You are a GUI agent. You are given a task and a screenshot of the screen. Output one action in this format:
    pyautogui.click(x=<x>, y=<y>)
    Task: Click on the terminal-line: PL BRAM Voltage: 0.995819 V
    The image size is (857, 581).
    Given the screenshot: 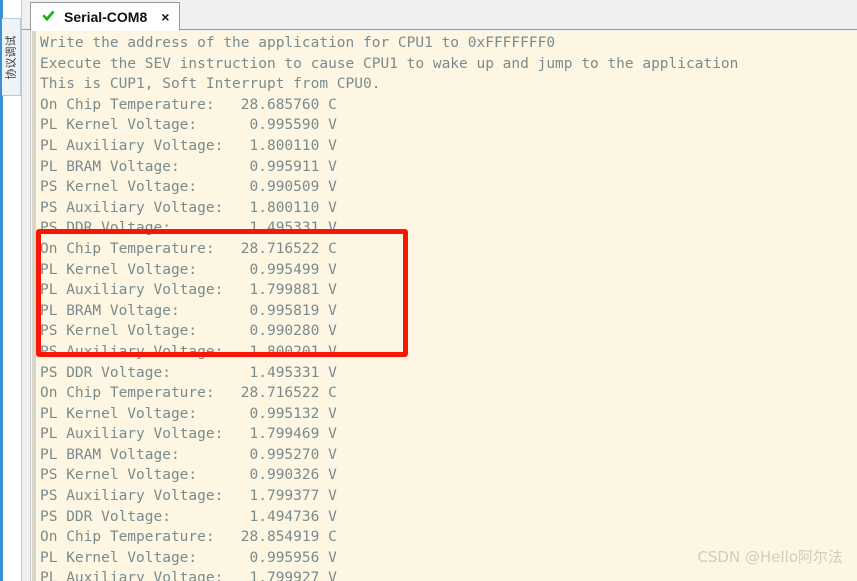 What is the action you would take?
    pyautogui.click(x=188, y=310)
    